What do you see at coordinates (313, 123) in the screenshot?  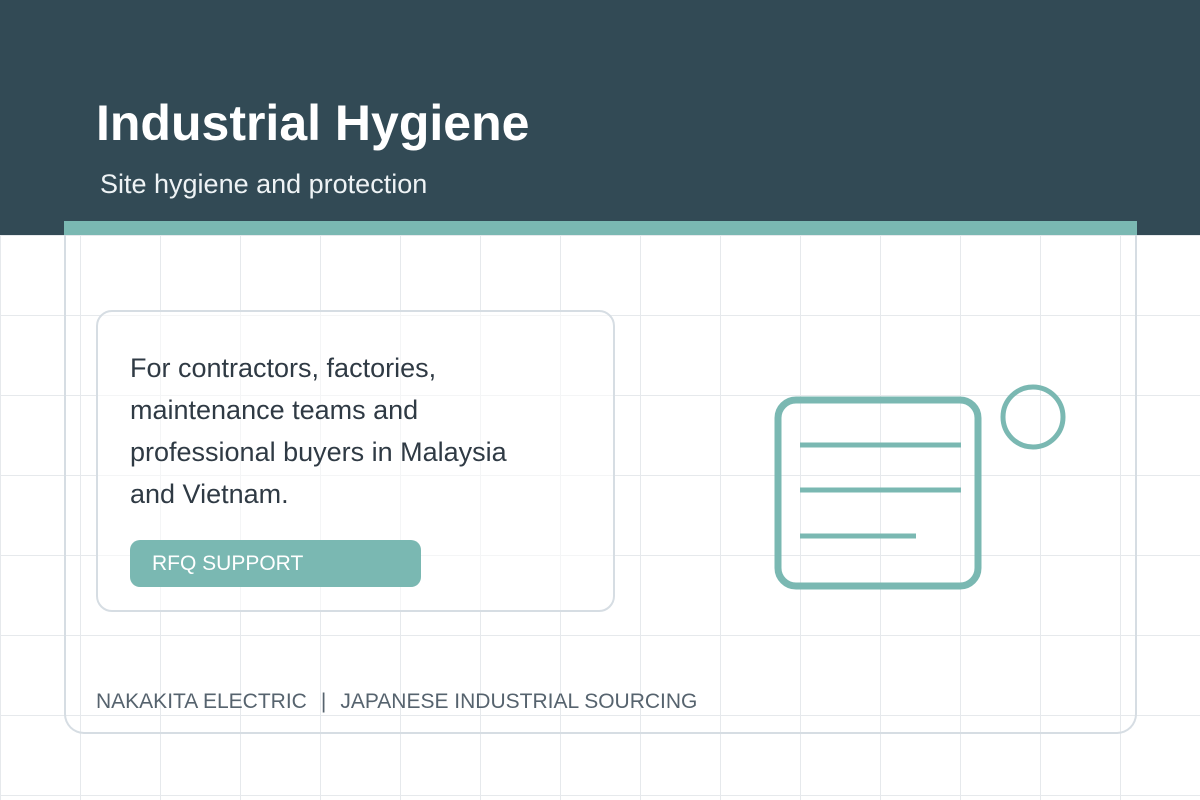 I see `page-title: Industrial Hygiene` at bounding box center [313, 123].